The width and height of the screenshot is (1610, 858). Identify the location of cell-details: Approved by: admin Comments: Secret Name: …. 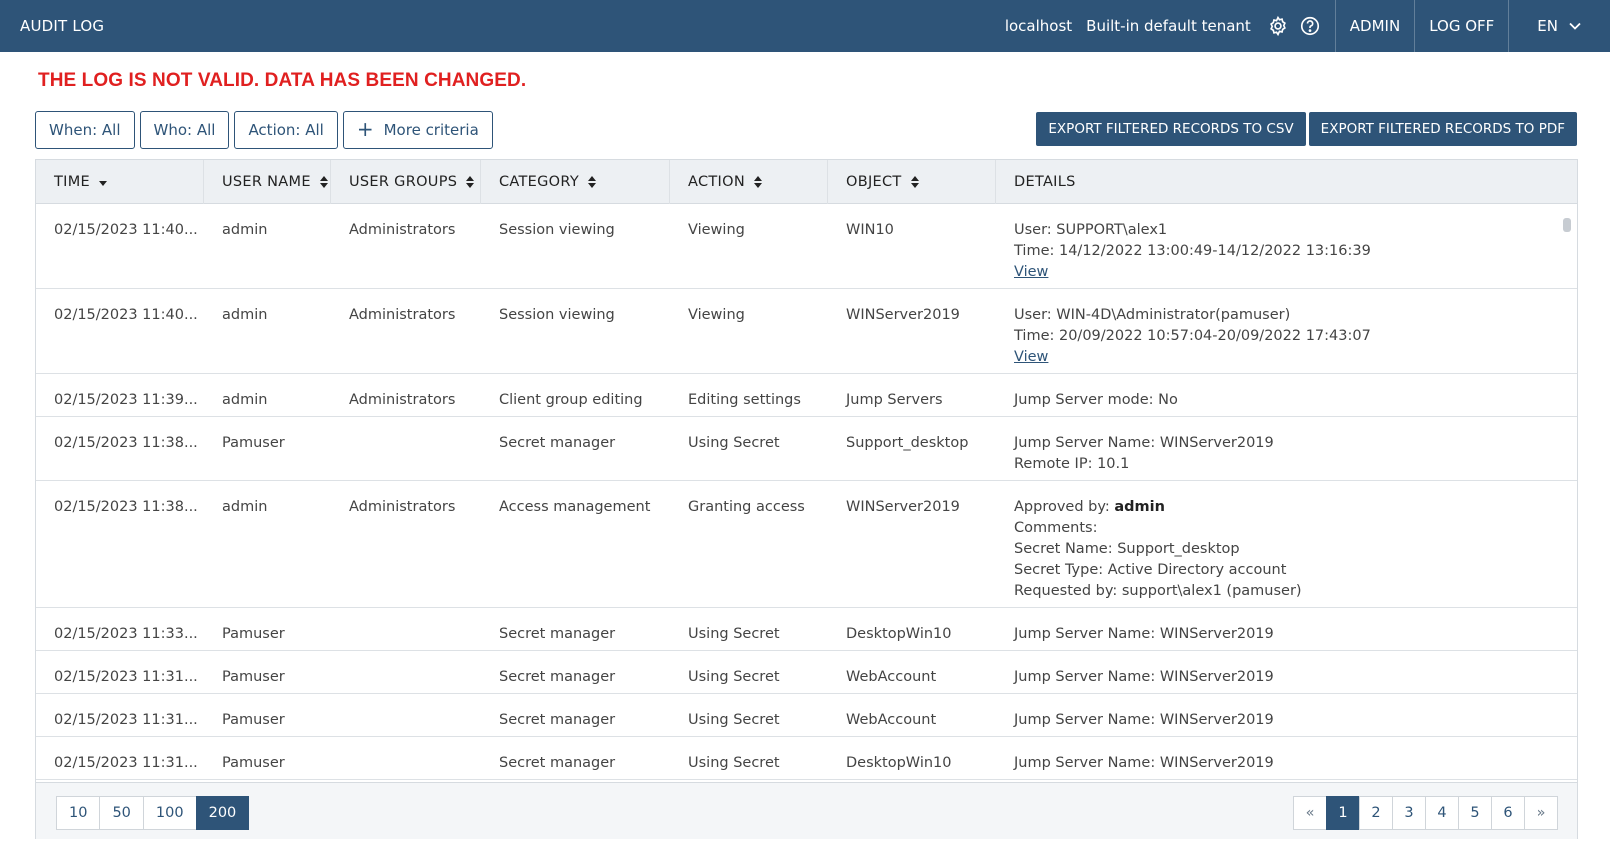
(1274, 541).